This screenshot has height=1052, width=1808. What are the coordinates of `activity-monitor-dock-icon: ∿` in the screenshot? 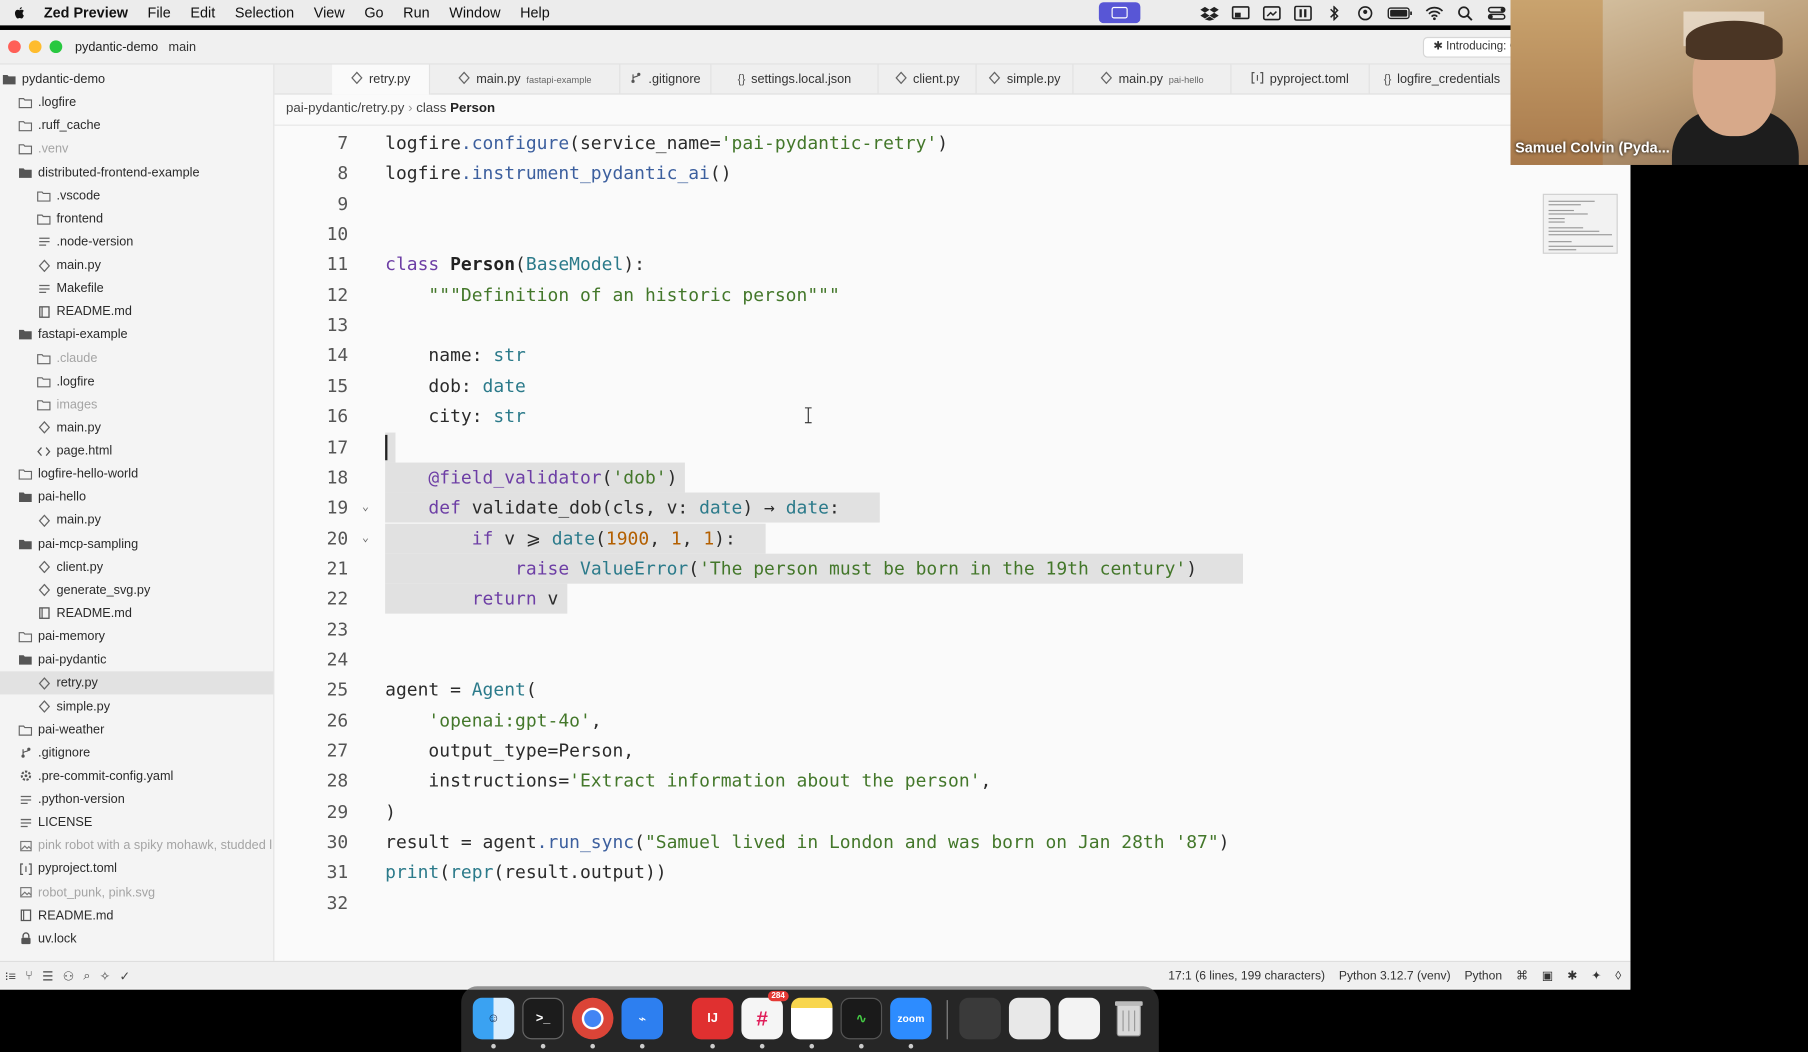 It's located at (861, 1018).